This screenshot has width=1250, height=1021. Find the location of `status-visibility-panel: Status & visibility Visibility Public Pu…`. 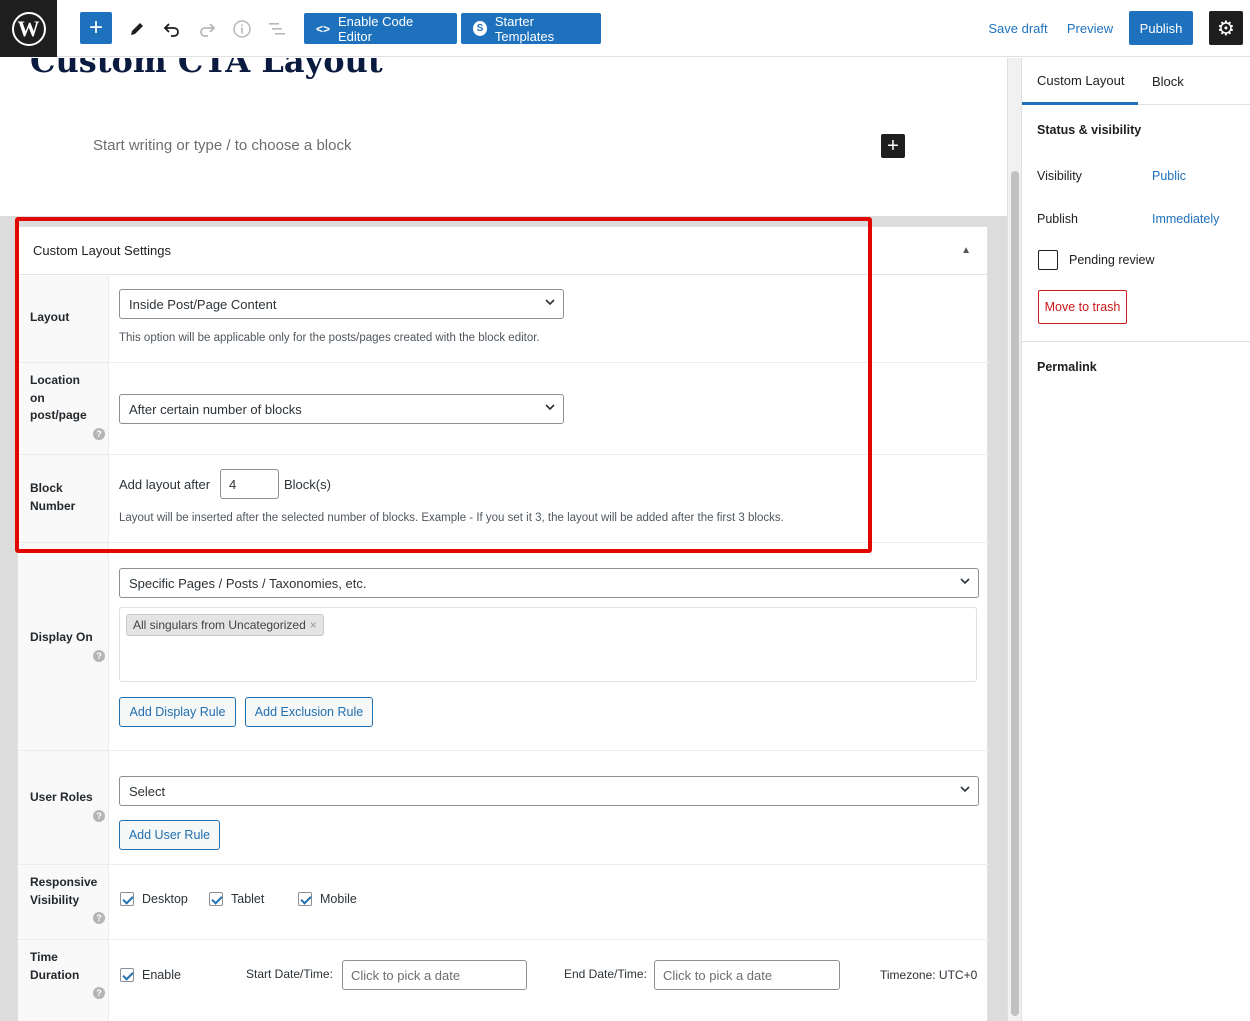

status-visibility-panel: Status & visibility Visibility Public Pu… is located at coordinates (1136, 224).